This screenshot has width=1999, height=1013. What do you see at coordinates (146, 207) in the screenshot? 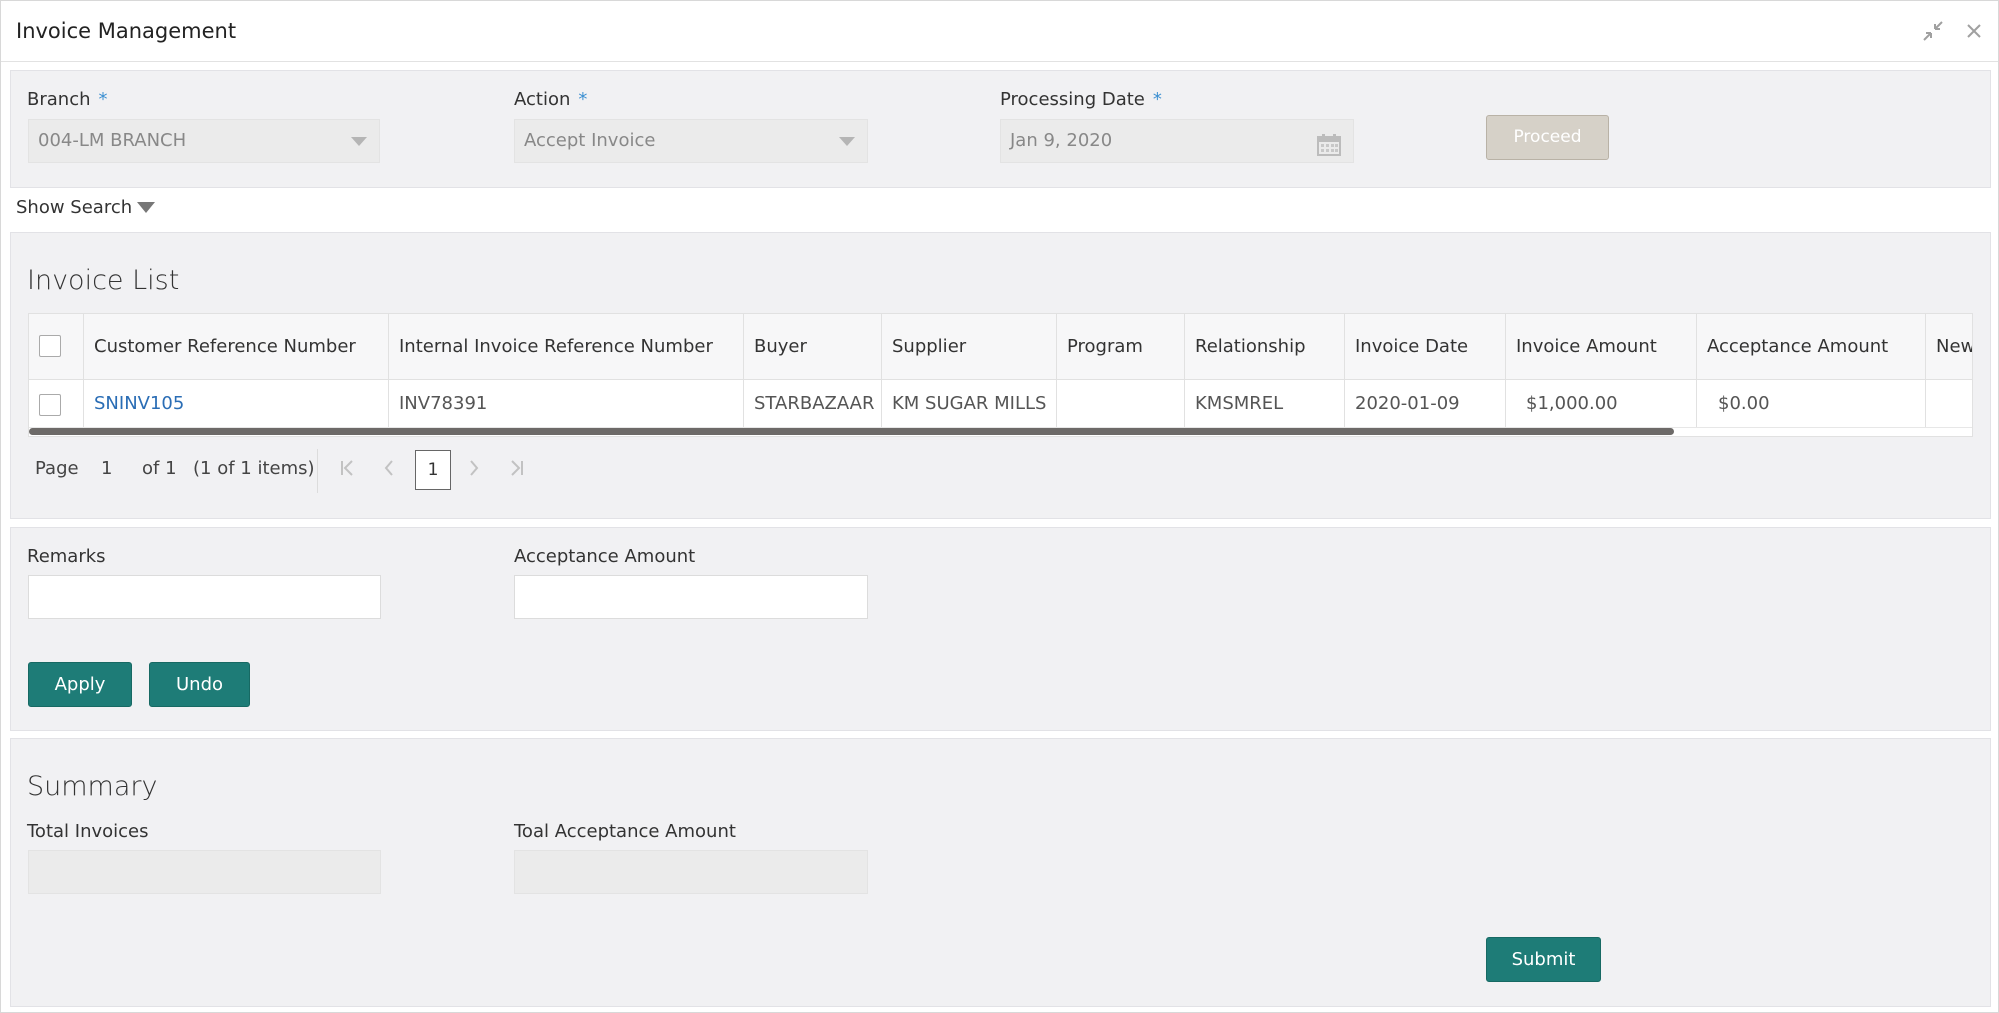
I see `caret-down-icon` at bounding box center [146, 207].